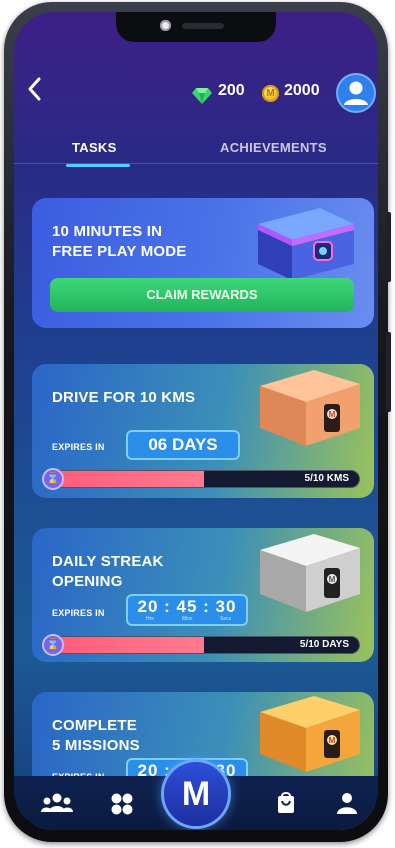 This screenshot has height=848, width=395. I want to click on home-logo-button: M, so click(196, 794).